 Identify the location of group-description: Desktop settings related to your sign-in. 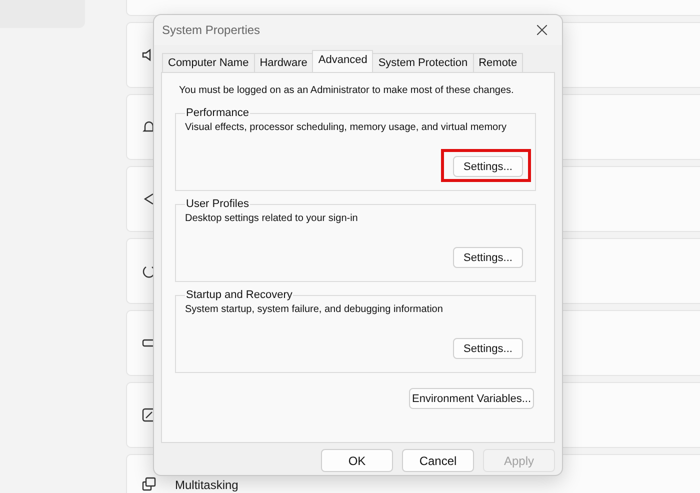
(272, 219).